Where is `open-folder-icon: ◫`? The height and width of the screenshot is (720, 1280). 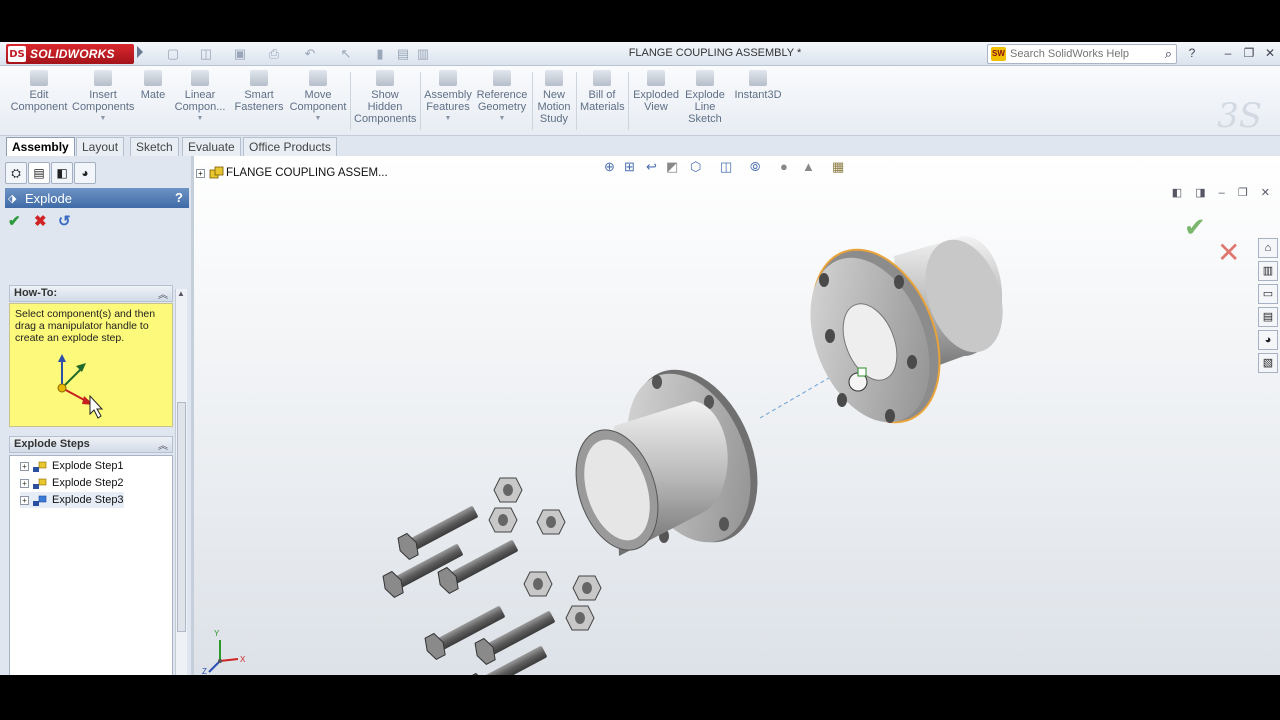 open-folder-icon: ◫ is located at coordinates (206, 54).